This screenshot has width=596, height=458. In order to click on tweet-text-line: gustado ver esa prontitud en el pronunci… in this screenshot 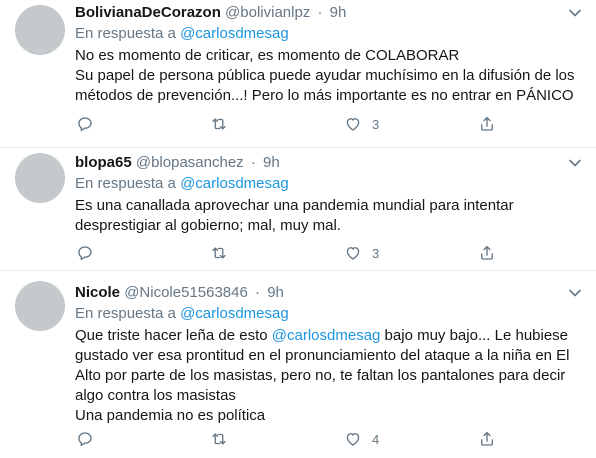, I will do `click(322, 355)`.